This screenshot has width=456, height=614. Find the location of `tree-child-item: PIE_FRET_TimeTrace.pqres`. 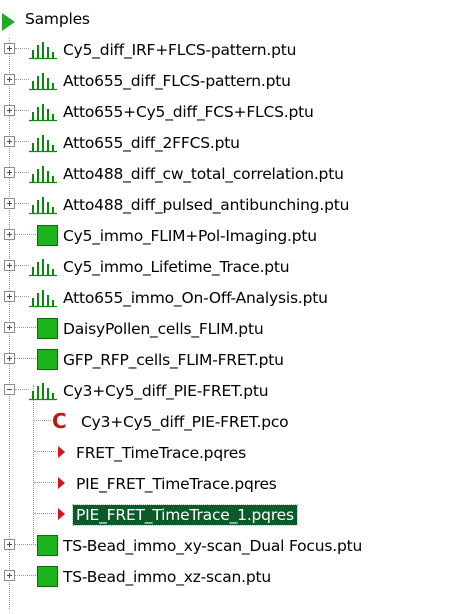

tree-child-item: PIE_FRET_TimeTrace.pqres is located at coordinates (228, 483).